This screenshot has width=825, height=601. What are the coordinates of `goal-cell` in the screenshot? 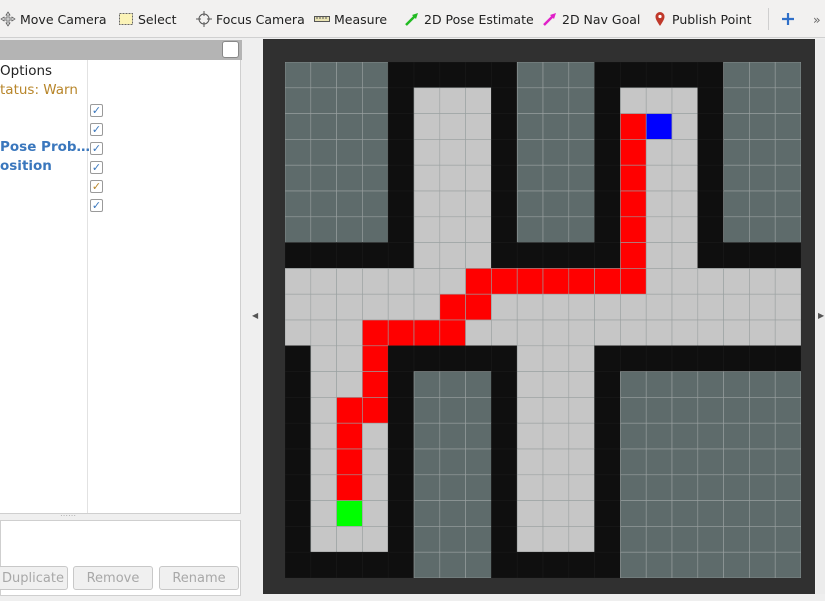 It's located at (659, 126).